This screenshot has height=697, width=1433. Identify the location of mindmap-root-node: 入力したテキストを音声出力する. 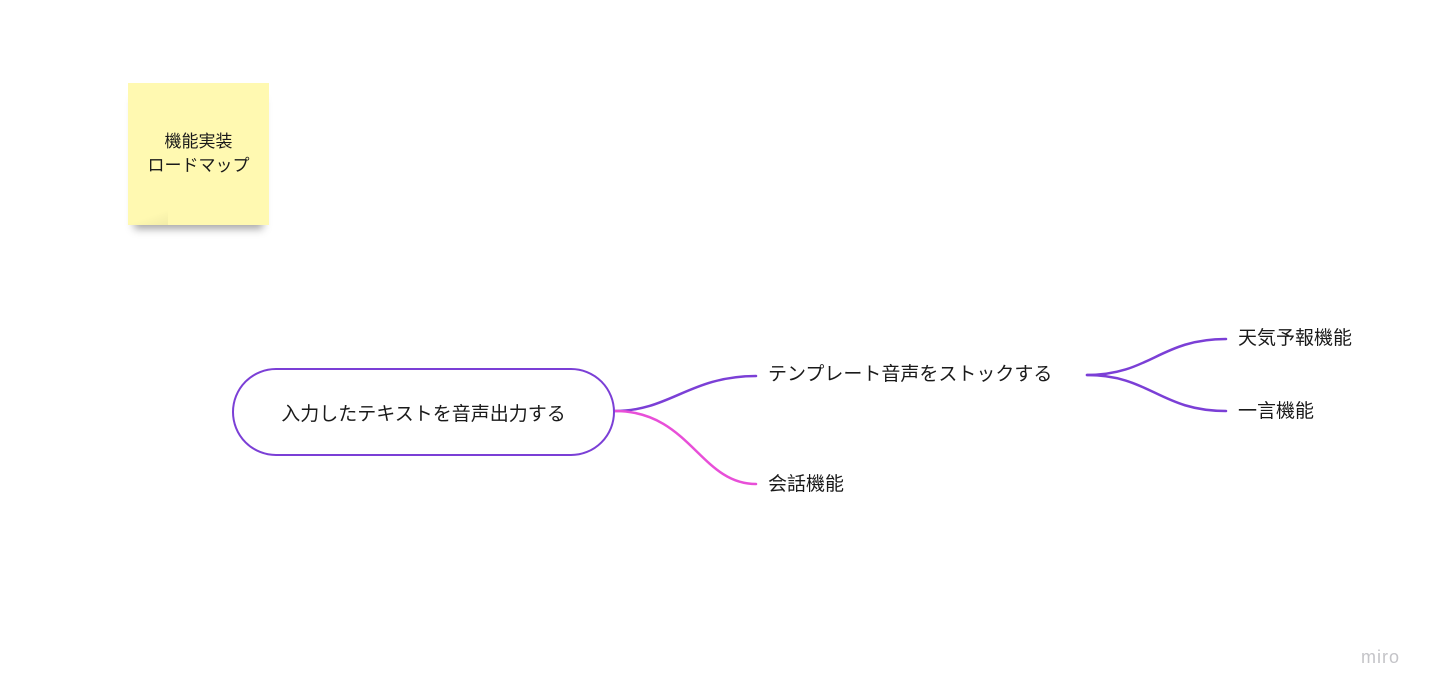
(423, 412).